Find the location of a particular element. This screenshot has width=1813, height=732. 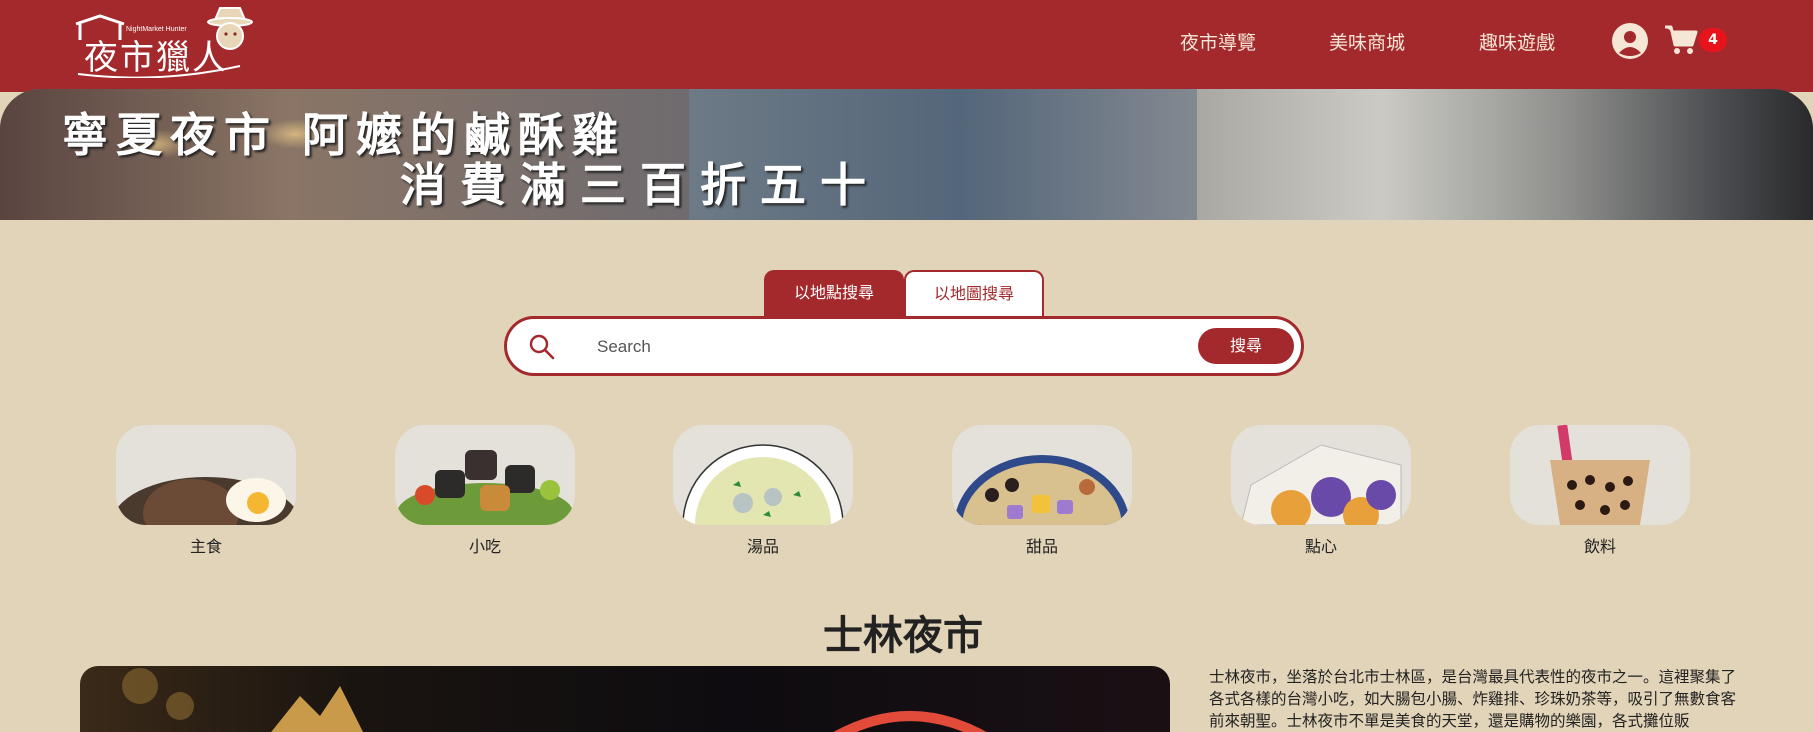

search-bar: 搜尋 is located at coordinates (904, 346).